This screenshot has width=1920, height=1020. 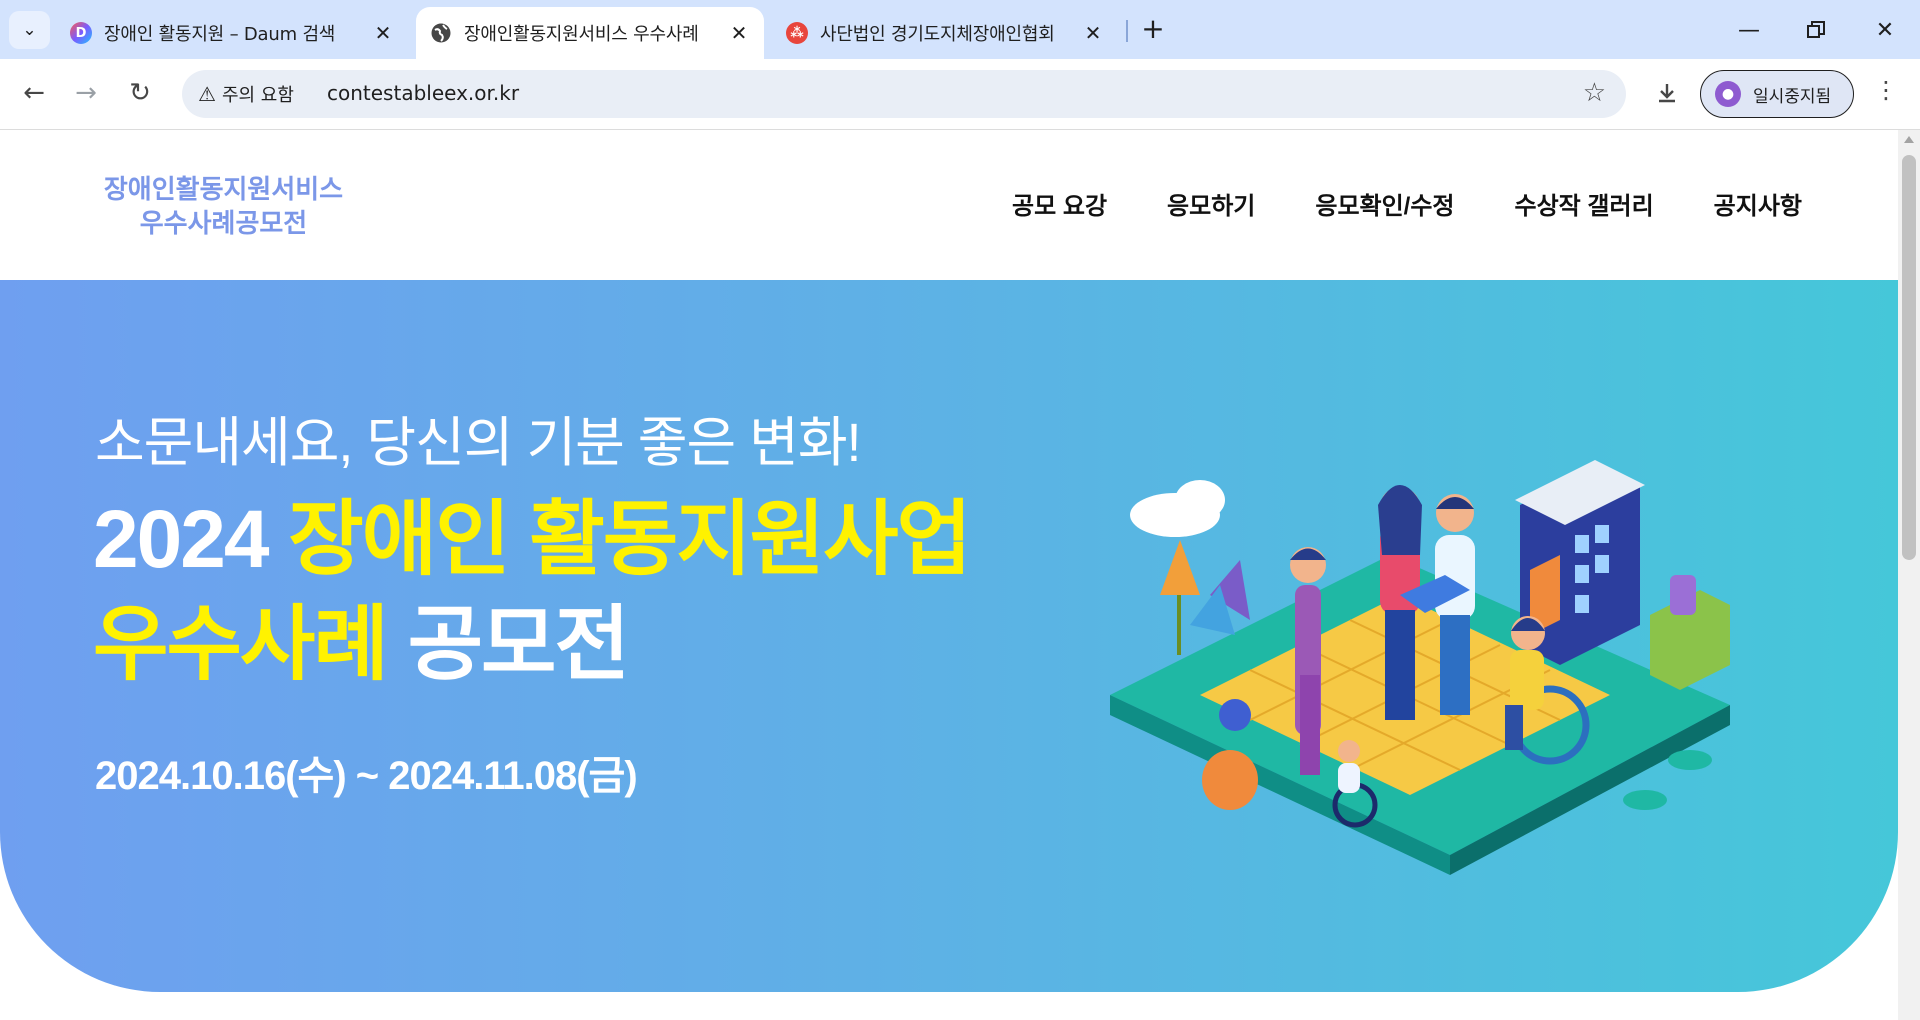 I want to click on chevron-down-icon: ⌄, so click(x=29, y=30).